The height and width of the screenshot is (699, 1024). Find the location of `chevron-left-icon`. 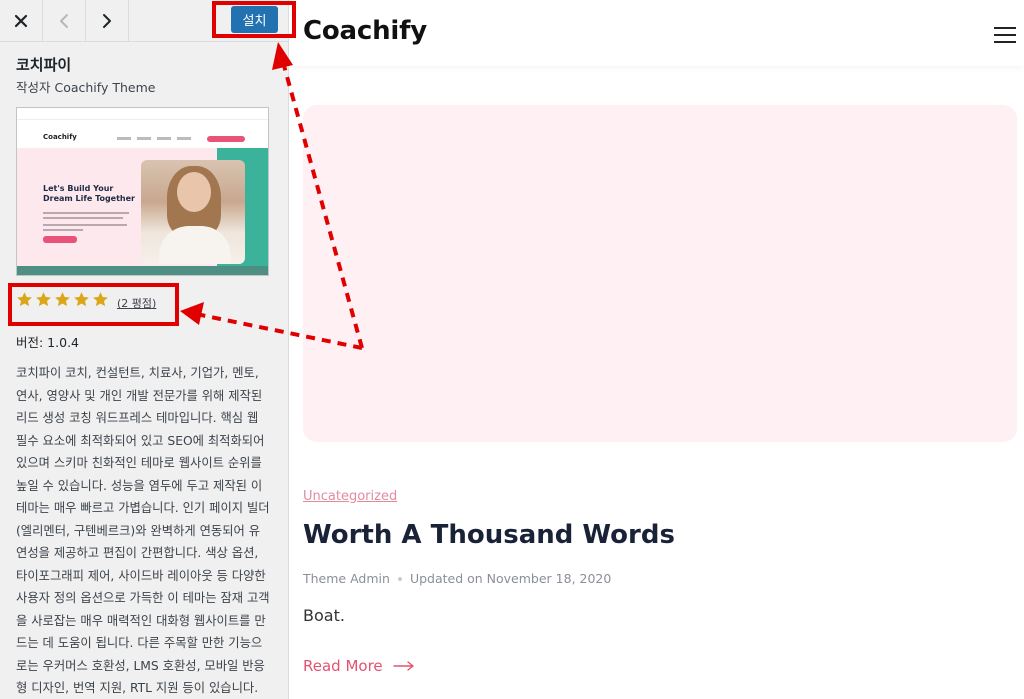

chevron-left-icon is located at coordinates (64, 20).